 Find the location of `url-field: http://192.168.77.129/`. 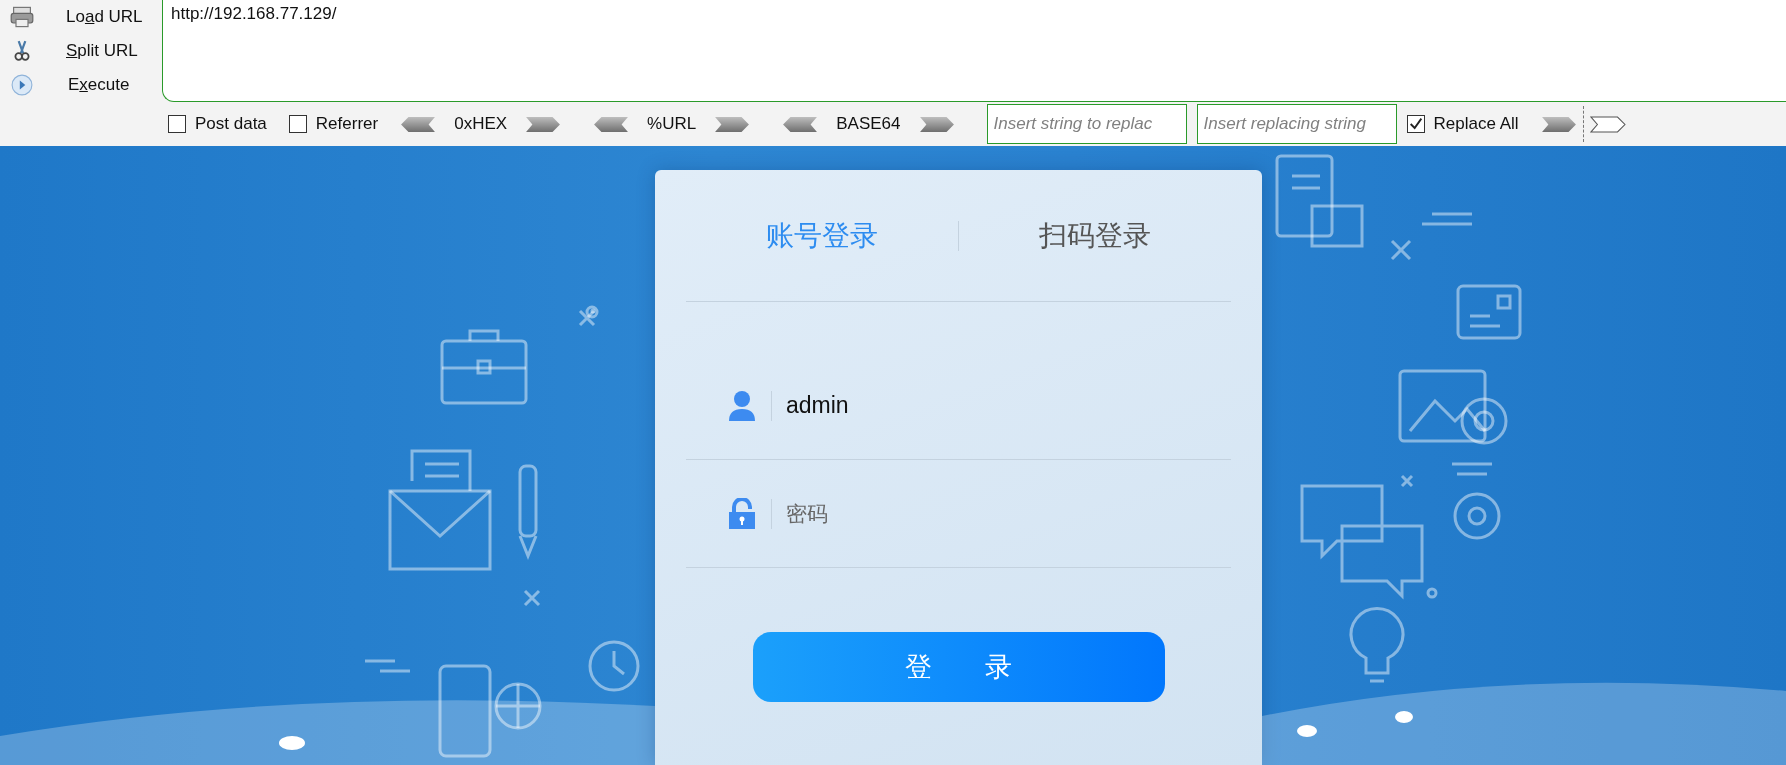

url-field: http://192.168.77.129/ is located at coordinates (974, 51).